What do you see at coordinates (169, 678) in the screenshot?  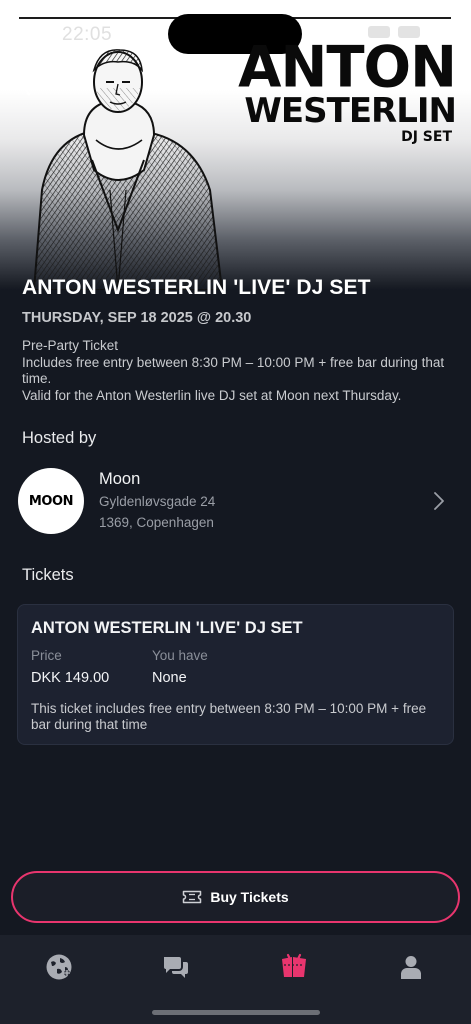 I see `ticket-you-have-value: None` at bounding box center [169, 678].